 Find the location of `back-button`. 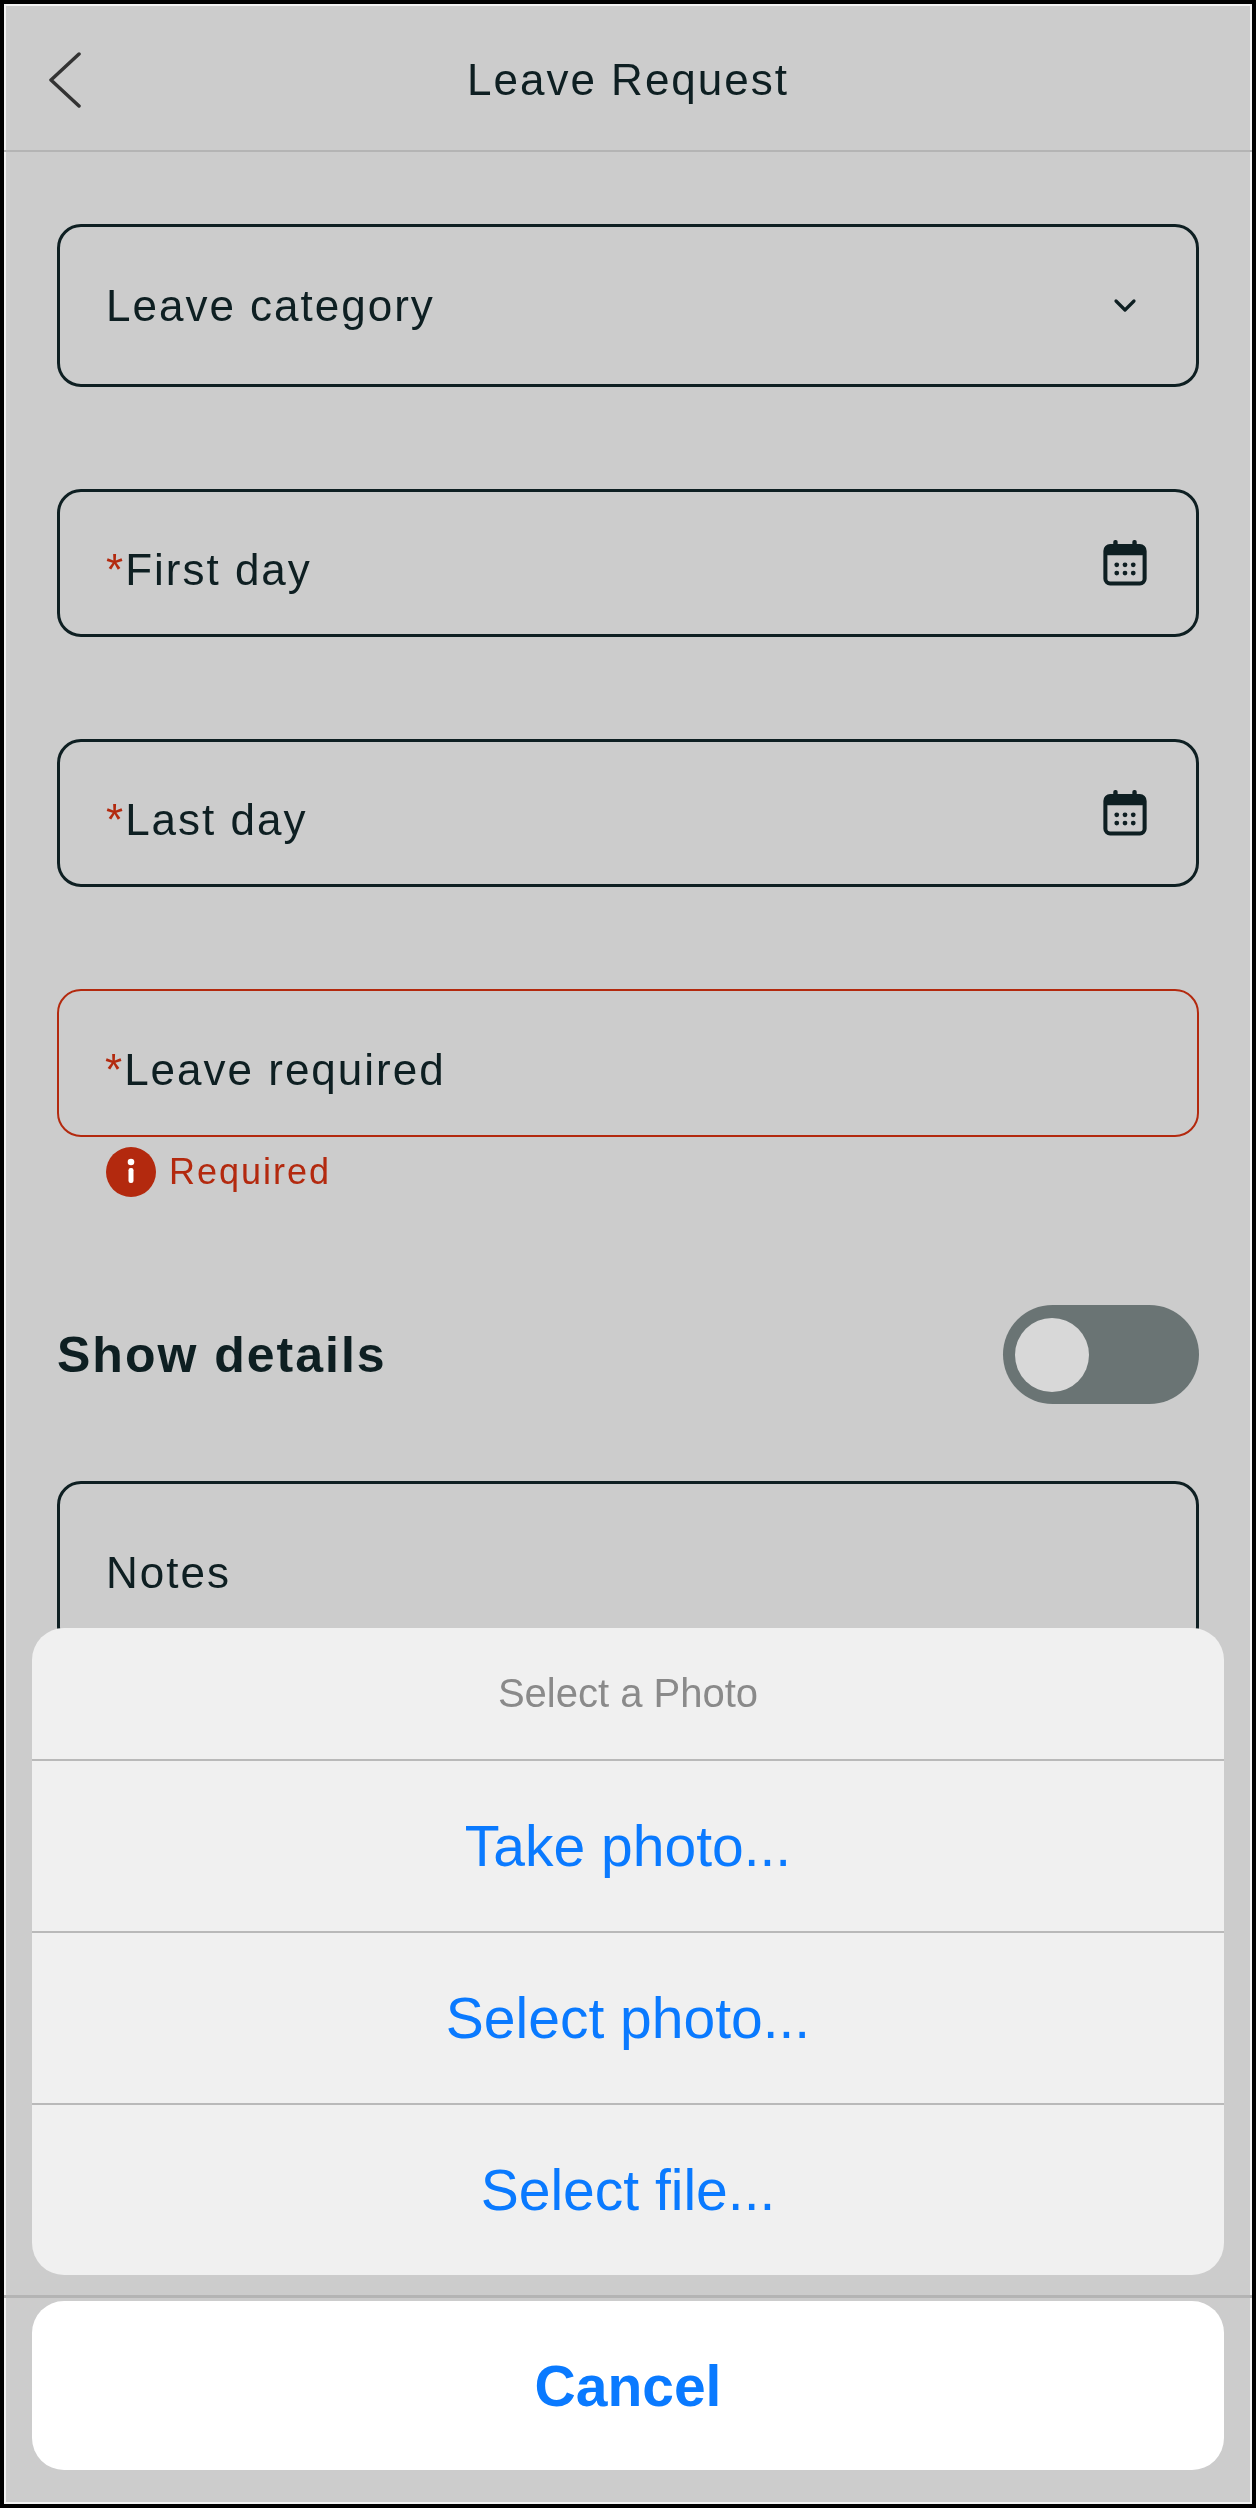

back-button is located at coordinates (65, 80).